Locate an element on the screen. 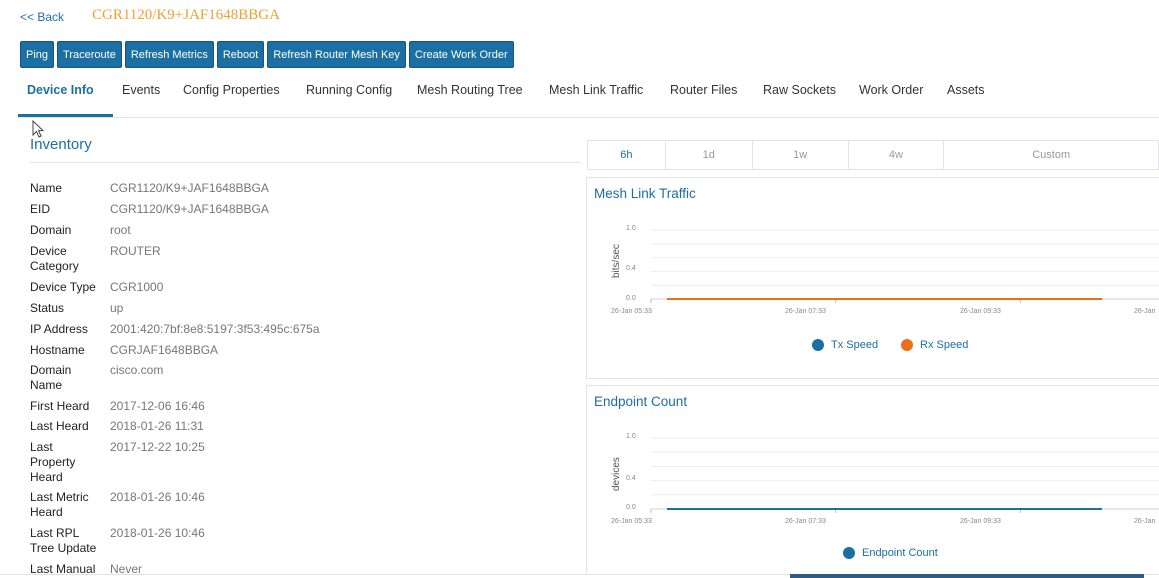  legend-label: Endpoint Count is located at coordinates (900, 553).